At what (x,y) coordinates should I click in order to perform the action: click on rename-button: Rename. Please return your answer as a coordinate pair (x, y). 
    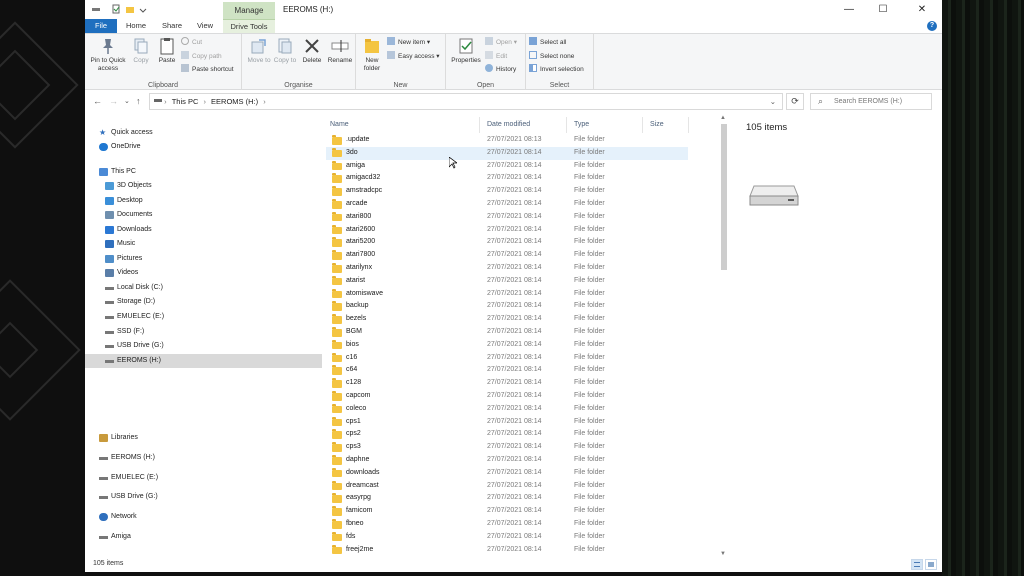
    Looking at the image, I should click on (340, 51).